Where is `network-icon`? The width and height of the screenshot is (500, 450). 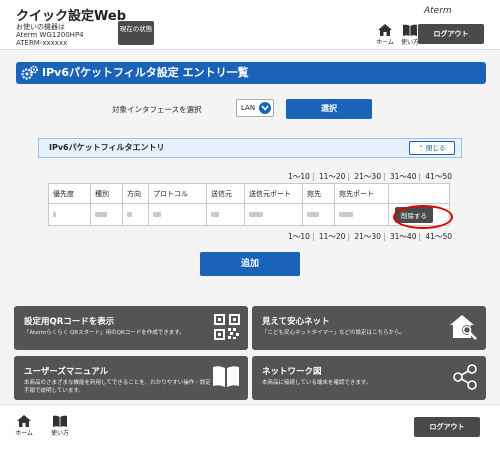 network-icon is located at coordinates (465, 377).